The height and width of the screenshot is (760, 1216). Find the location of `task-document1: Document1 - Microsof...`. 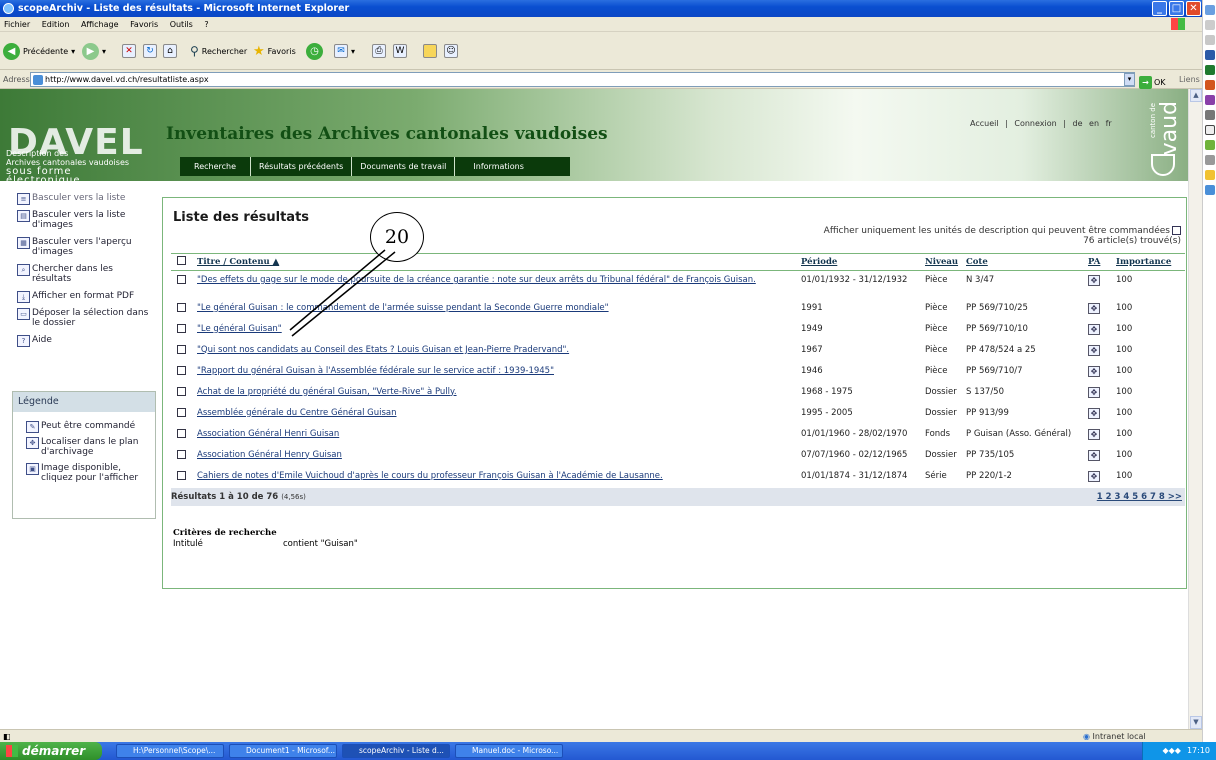

task-document1: Document1 - Microsof... is located at coordinates (283, 751).